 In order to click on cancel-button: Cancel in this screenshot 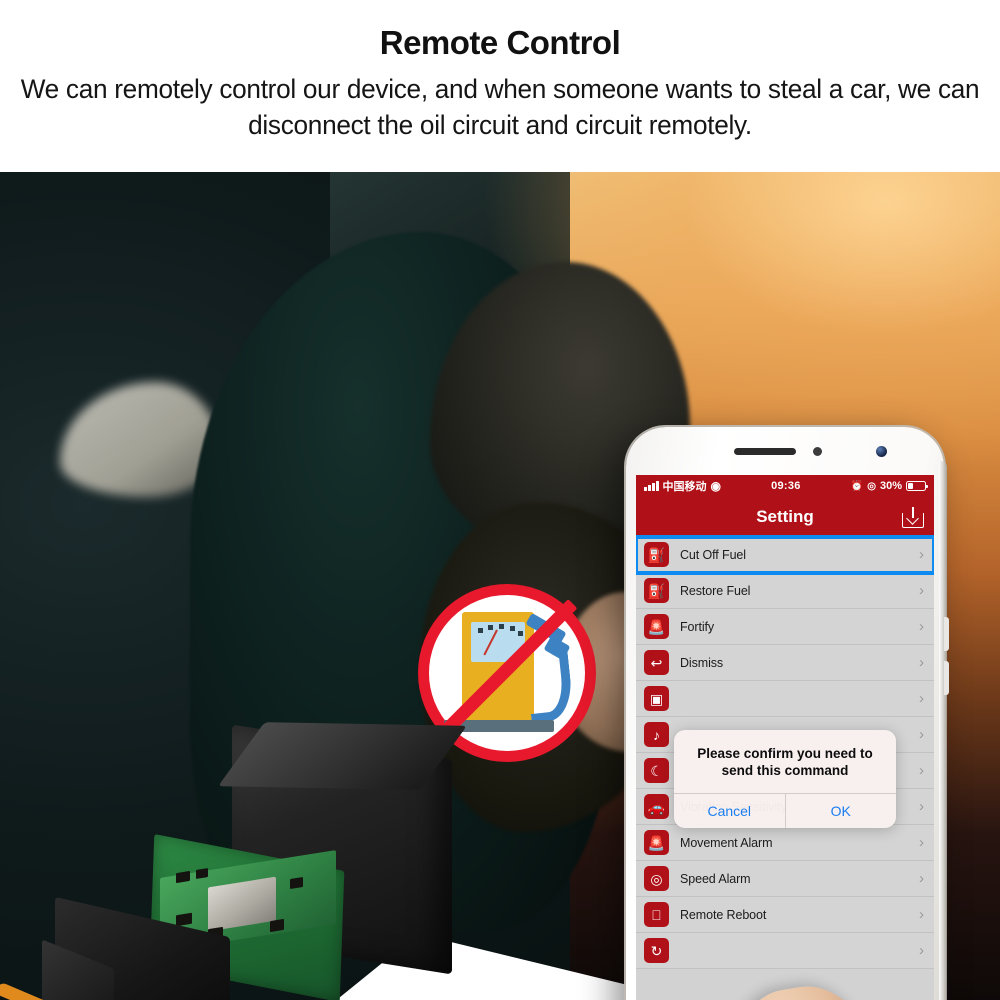, I will do `click(729, 811)`.